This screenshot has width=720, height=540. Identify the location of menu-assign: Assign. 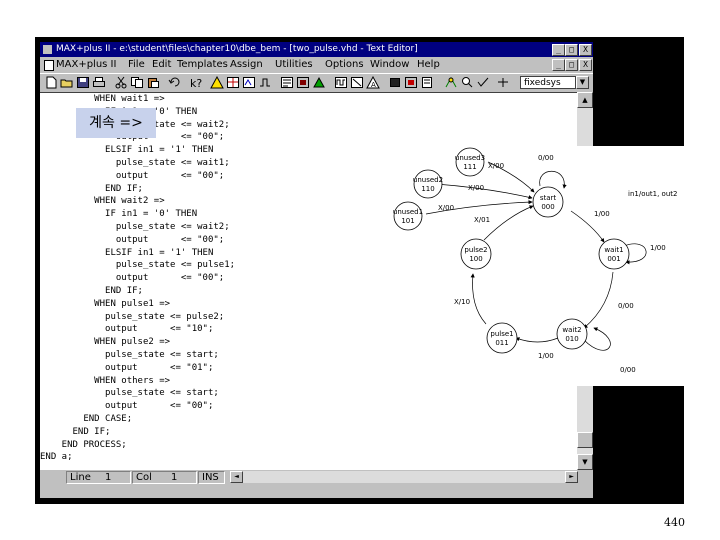
(246, 64).